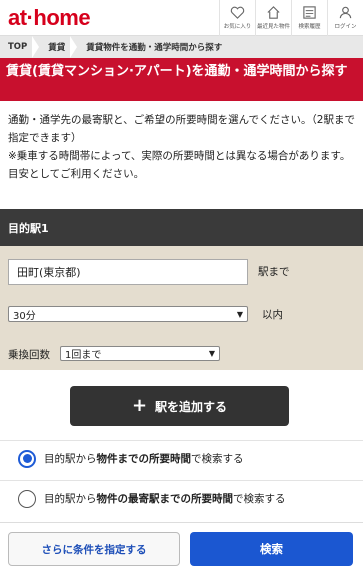 The width and height of the screenshot is (363, 572). What do you see at coordinates (109, 18) in the screenshot?
I see `athome-logo: at·home` at bounding box center [109, 18].